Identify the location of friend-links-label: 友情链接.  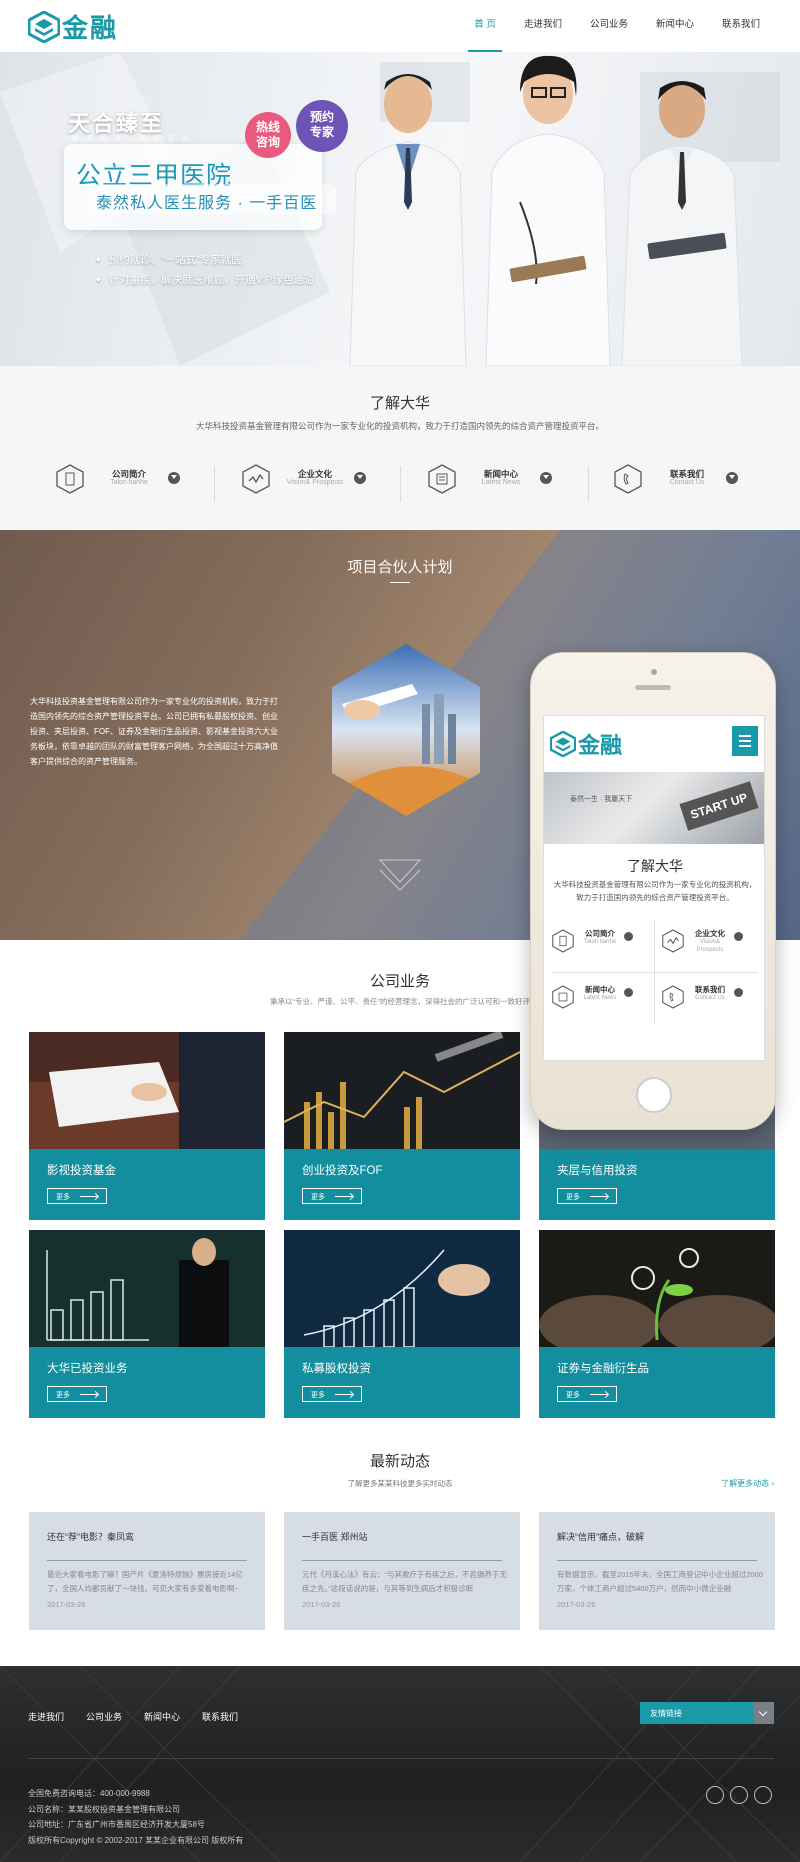
(666, 1713).